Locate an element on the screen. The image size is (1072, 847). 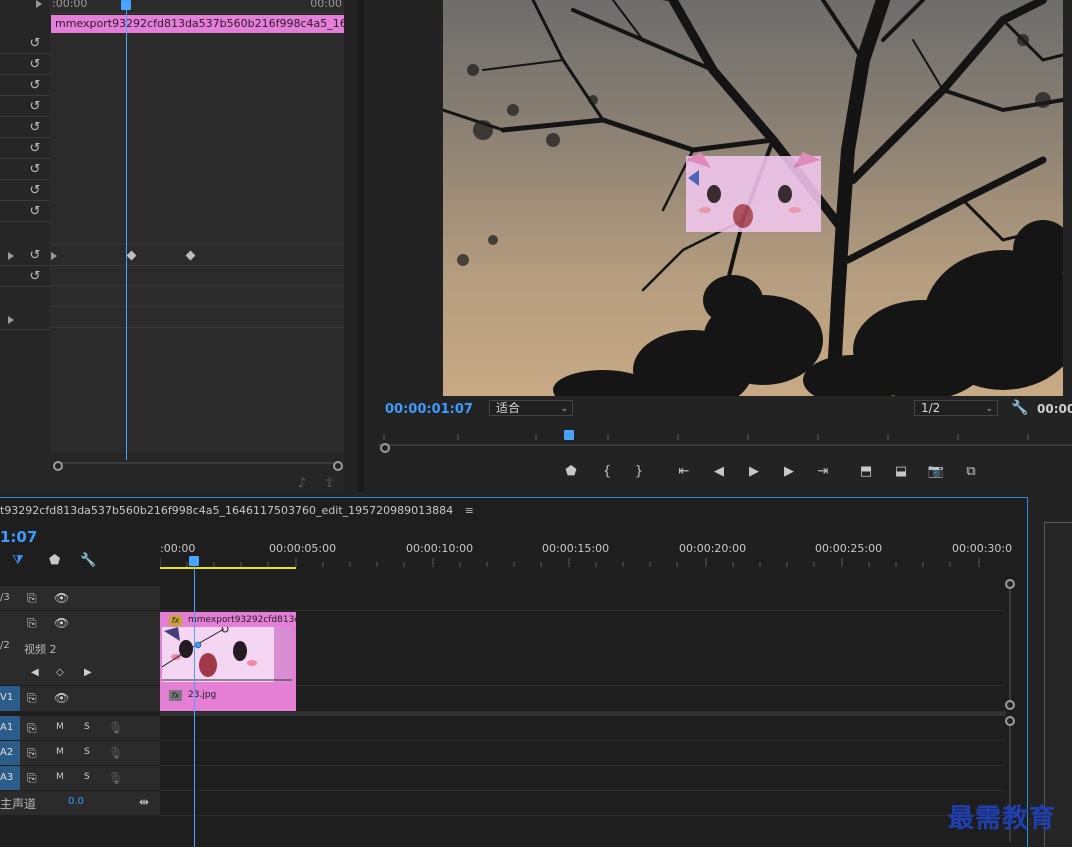
ec-play-icon is located at coordinates (39, 4).